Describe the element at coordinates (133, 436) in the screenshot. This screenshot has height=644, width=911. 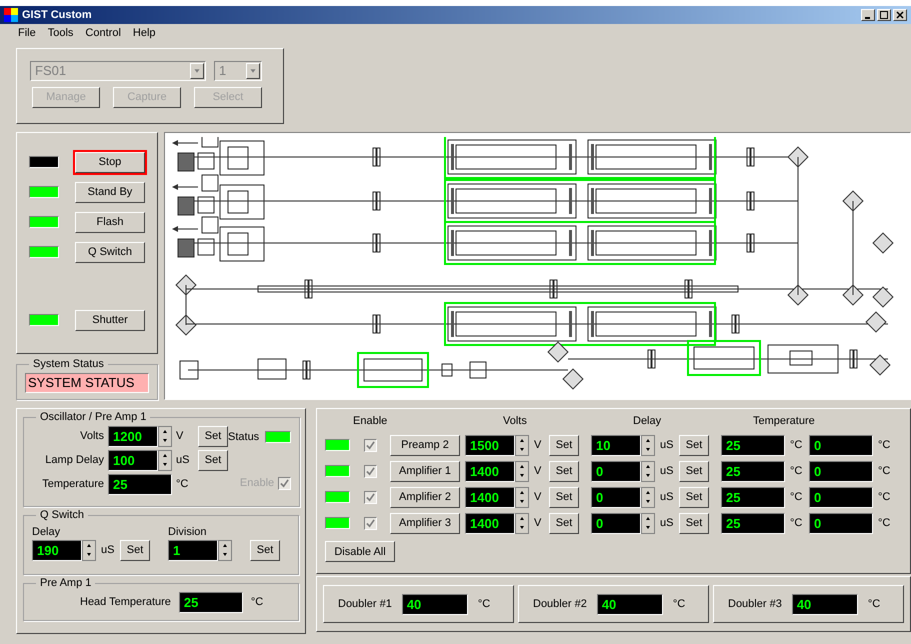
I see `value-field: 1200` at that location.